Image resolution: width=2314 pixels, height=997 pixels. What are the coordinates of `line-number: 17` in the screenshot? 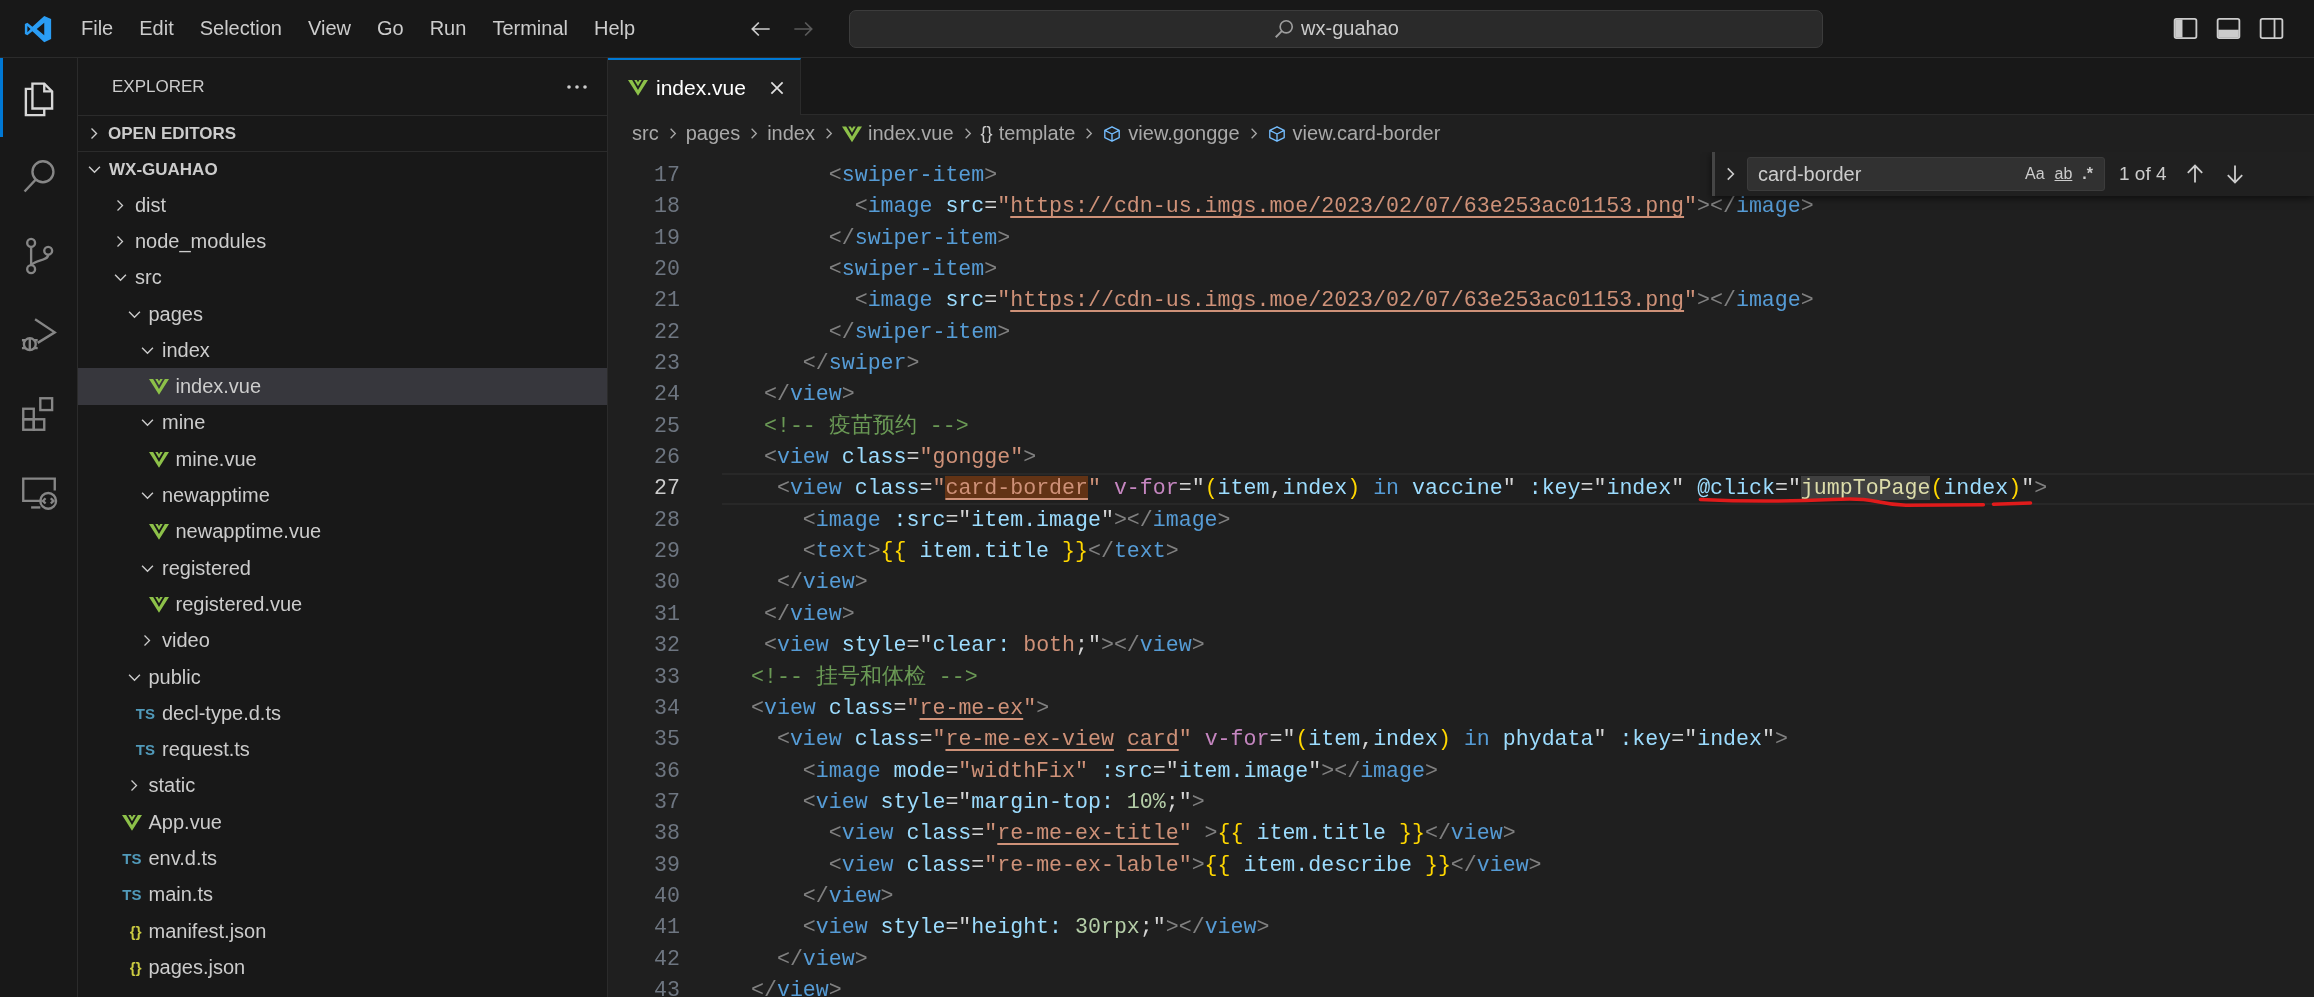 It's located at (666, 175).